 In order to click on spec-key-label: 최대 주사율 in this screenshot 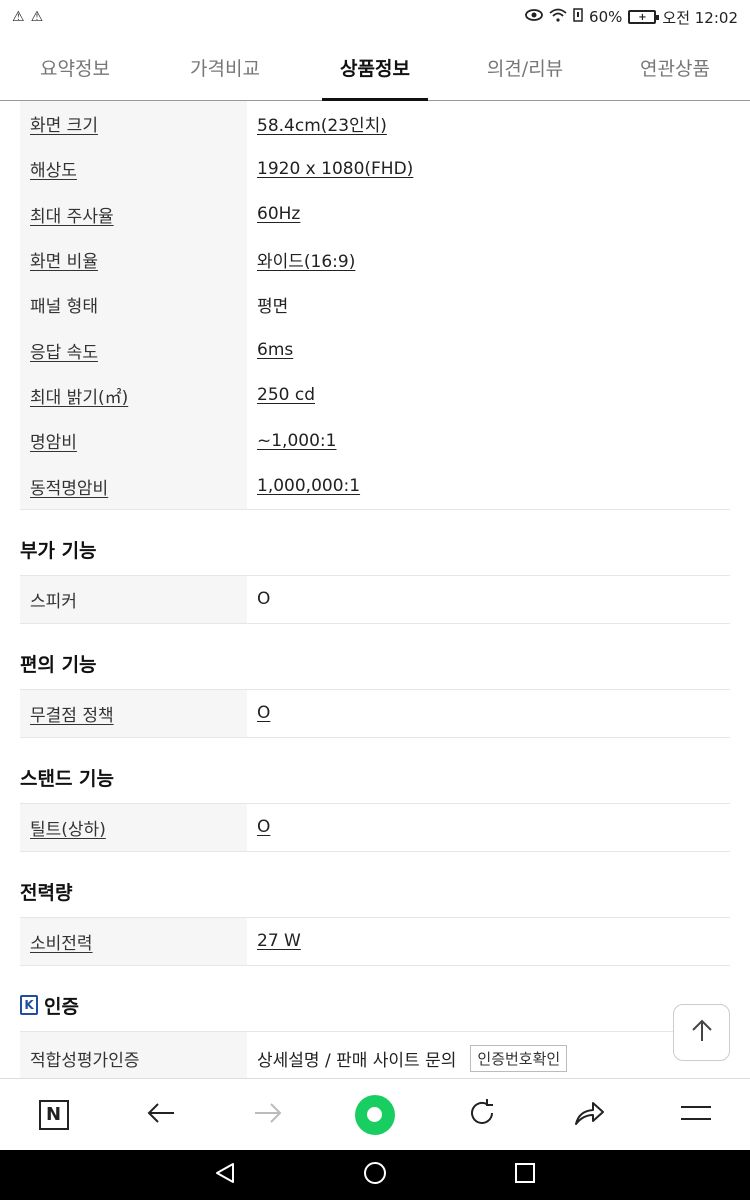, I will do `click(72, 214)`.